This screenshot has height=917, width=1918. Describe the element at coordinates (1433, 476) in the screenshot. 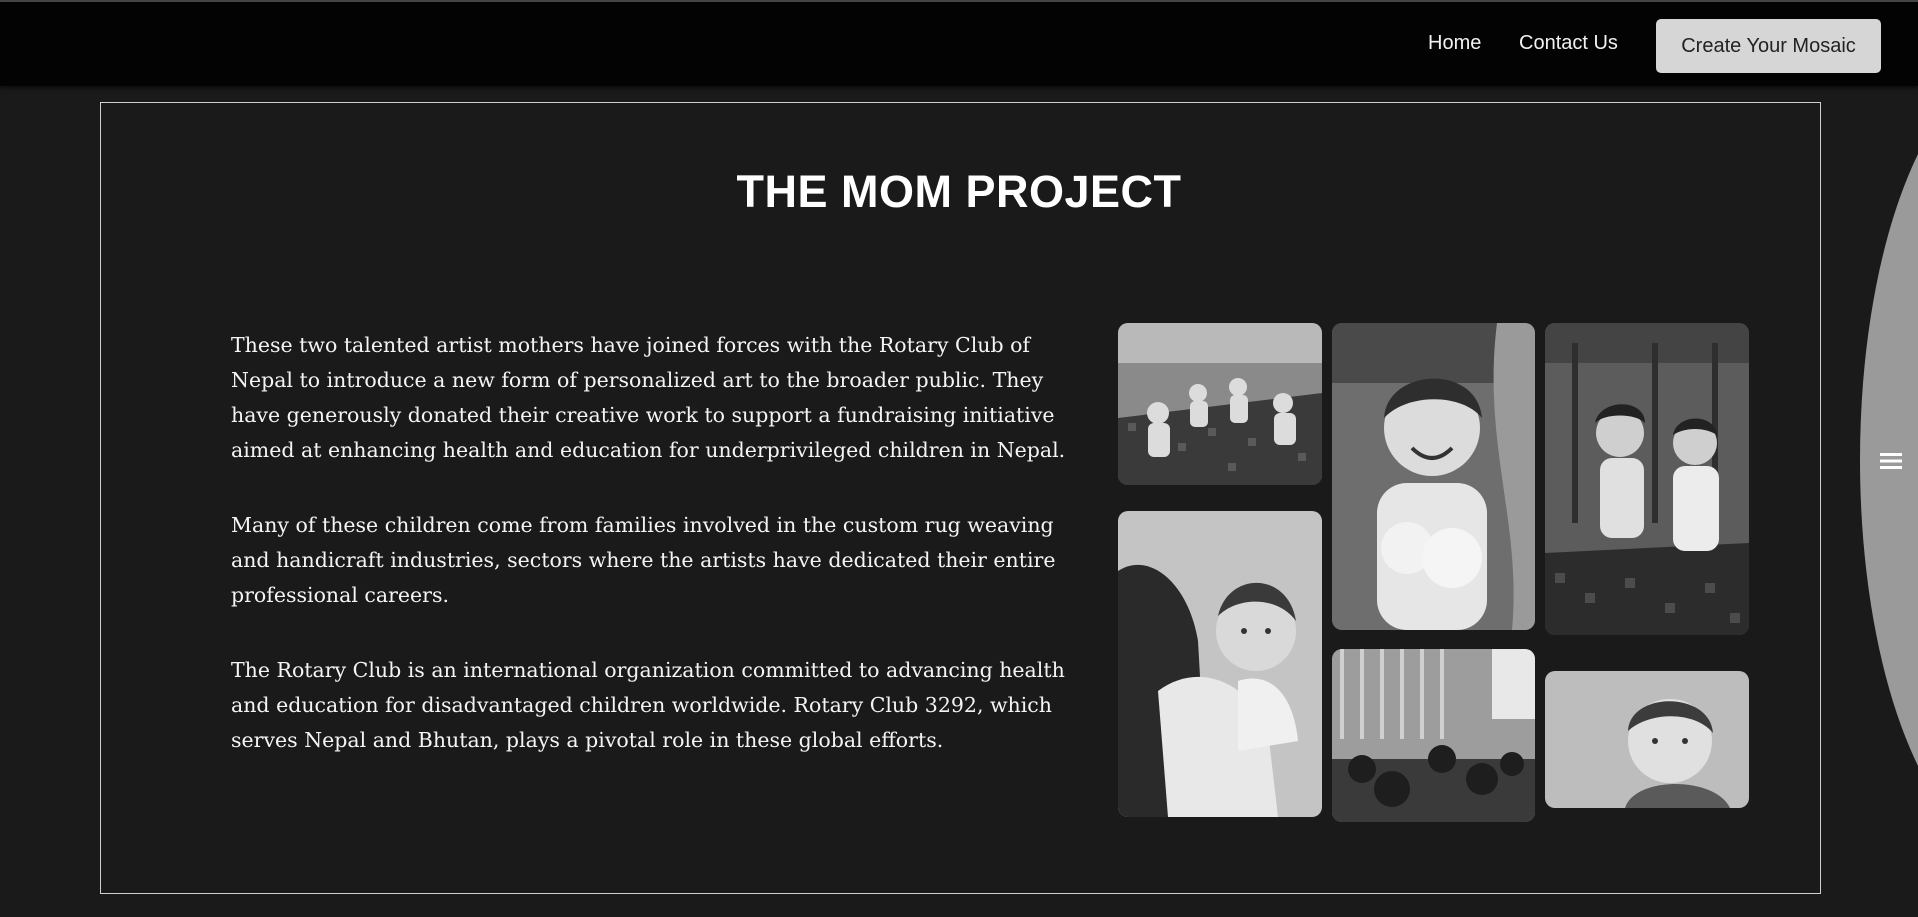

I see `photo-smiling-girl-with-teddy` at that location.